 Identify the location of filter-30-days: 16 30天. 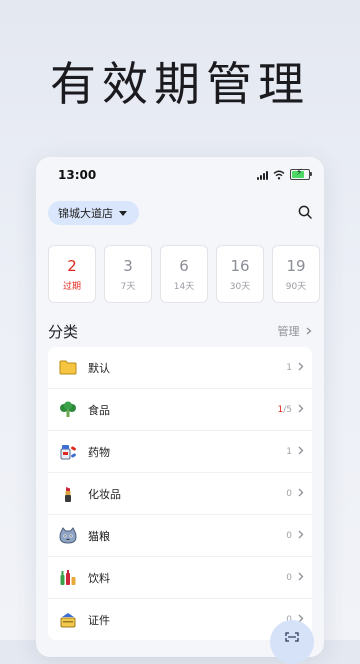
(240, 274).